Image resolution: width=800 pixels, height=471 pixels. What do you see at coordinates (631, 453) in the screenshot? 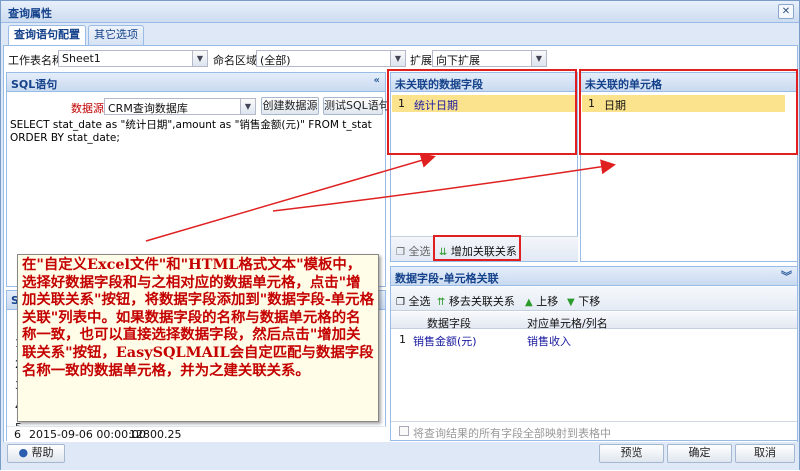
I see `preview-button: 预览` at bounding box center [631, 453].